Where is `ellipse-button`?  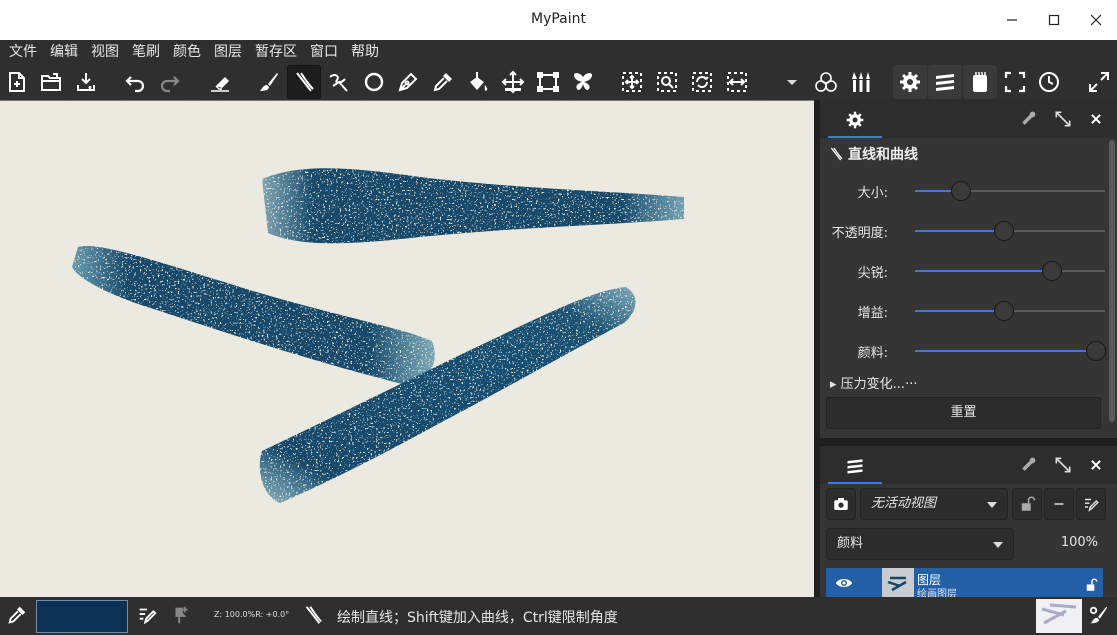
ellipse-button is located at coordinates (374, 82).